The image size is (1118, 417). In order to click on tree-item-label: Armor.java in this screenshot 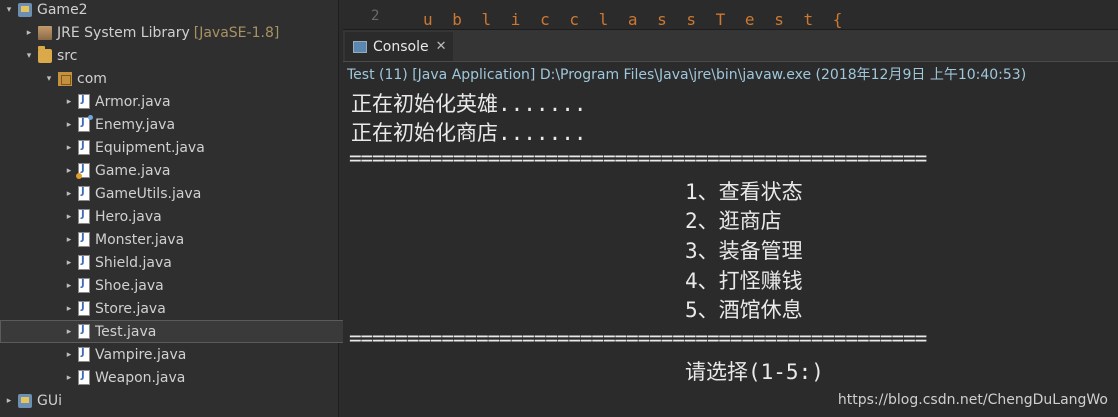, I will do `click(133, 101)`.